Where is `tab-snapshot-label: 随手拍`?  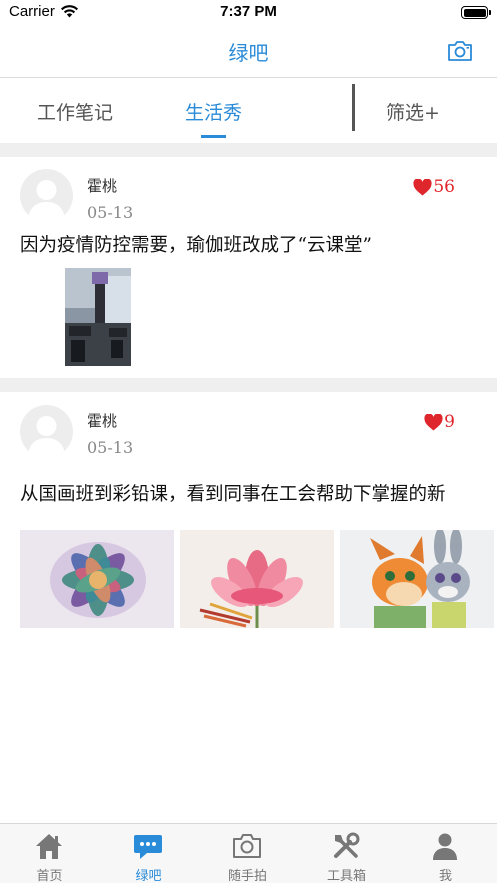
tab-snapshot-label: 随手拍 is located at coordinates (247, 876).